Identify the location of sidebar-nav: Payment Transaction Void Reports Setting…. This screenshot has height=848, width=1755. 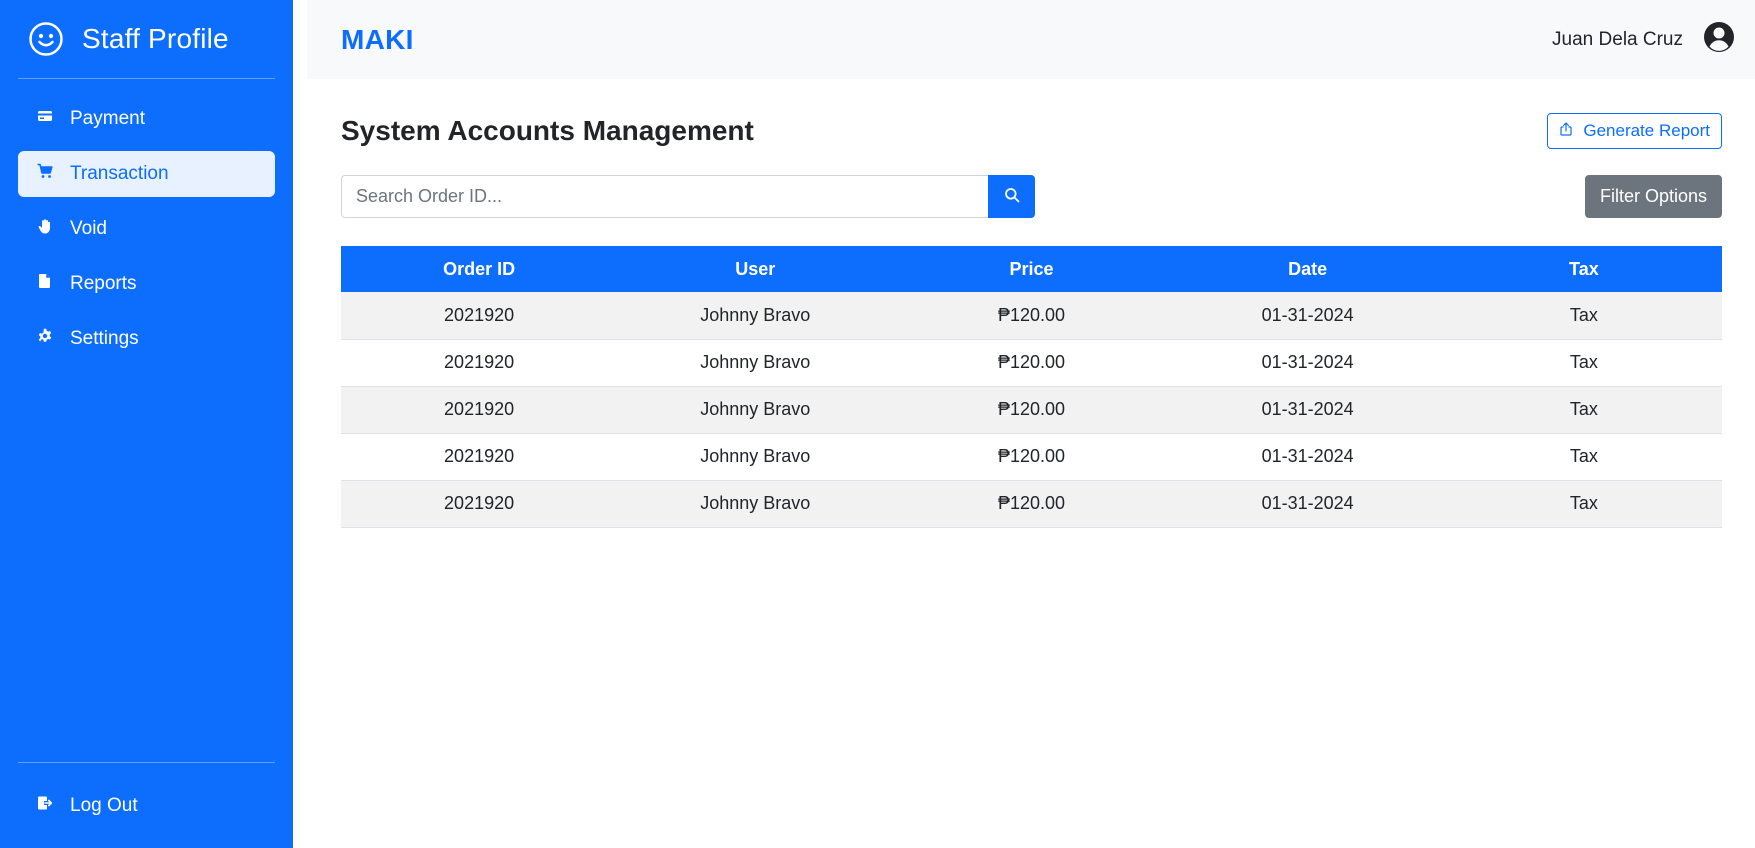
(146, 229).